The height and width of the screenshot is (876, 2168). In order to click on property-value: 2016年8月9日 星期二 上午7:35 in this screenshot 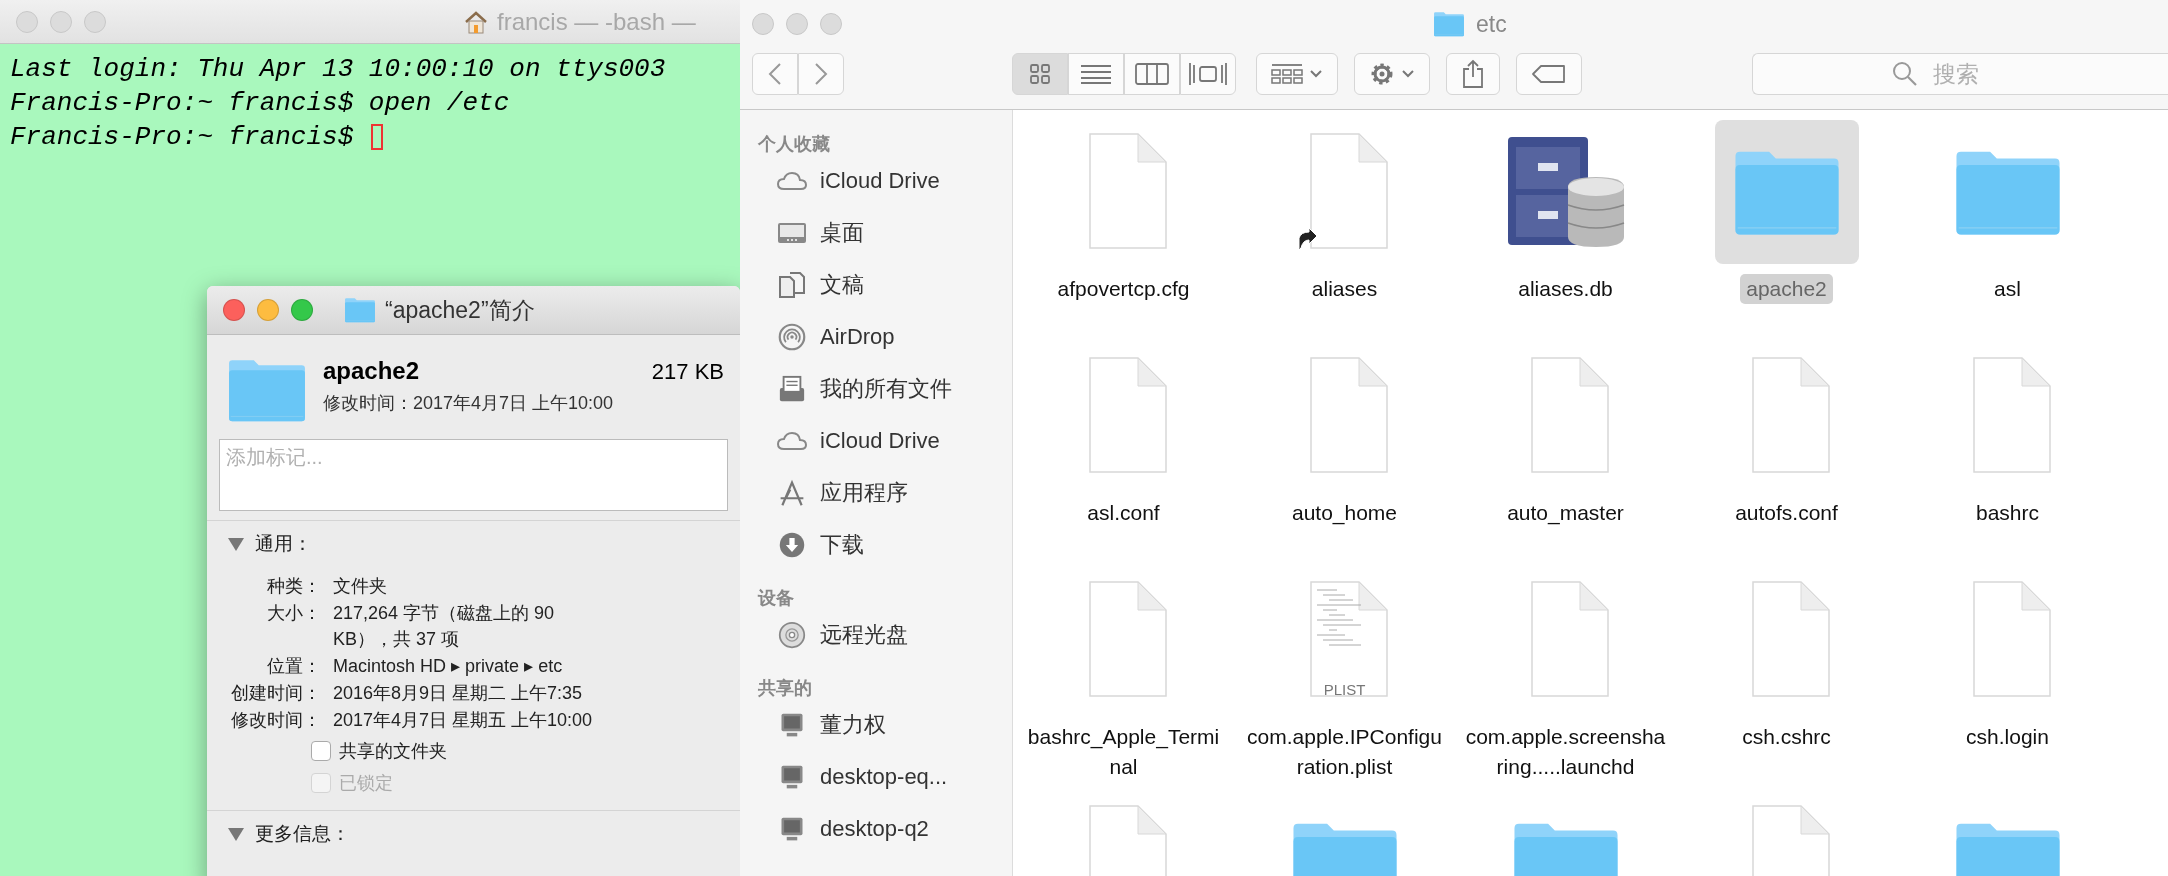, I will do `click(458, 693)`.